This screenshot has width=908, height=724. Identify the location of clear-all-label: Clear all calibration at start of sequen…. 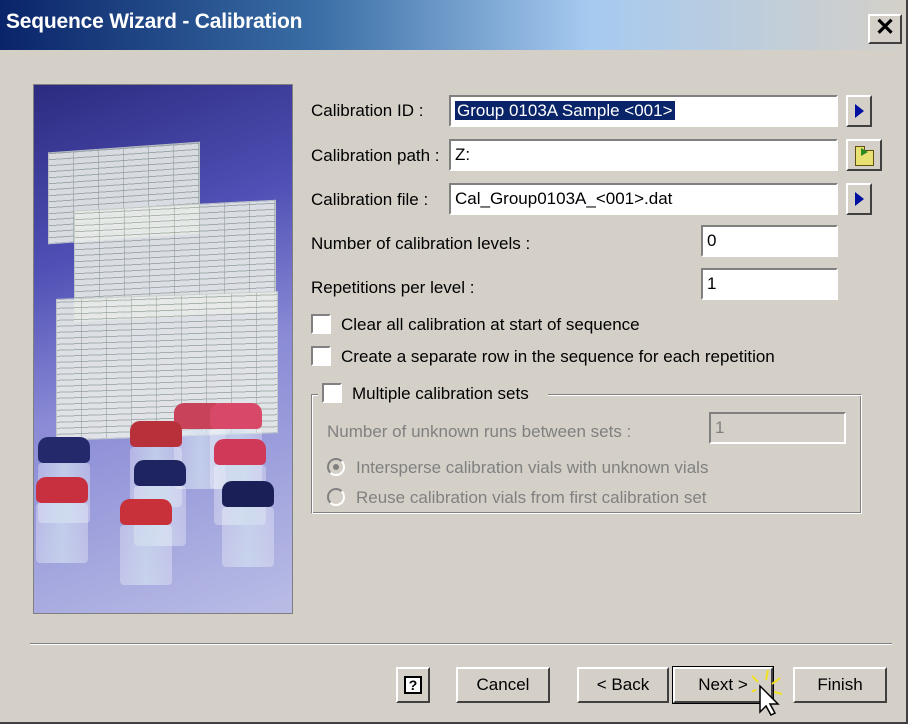
(490, 325).